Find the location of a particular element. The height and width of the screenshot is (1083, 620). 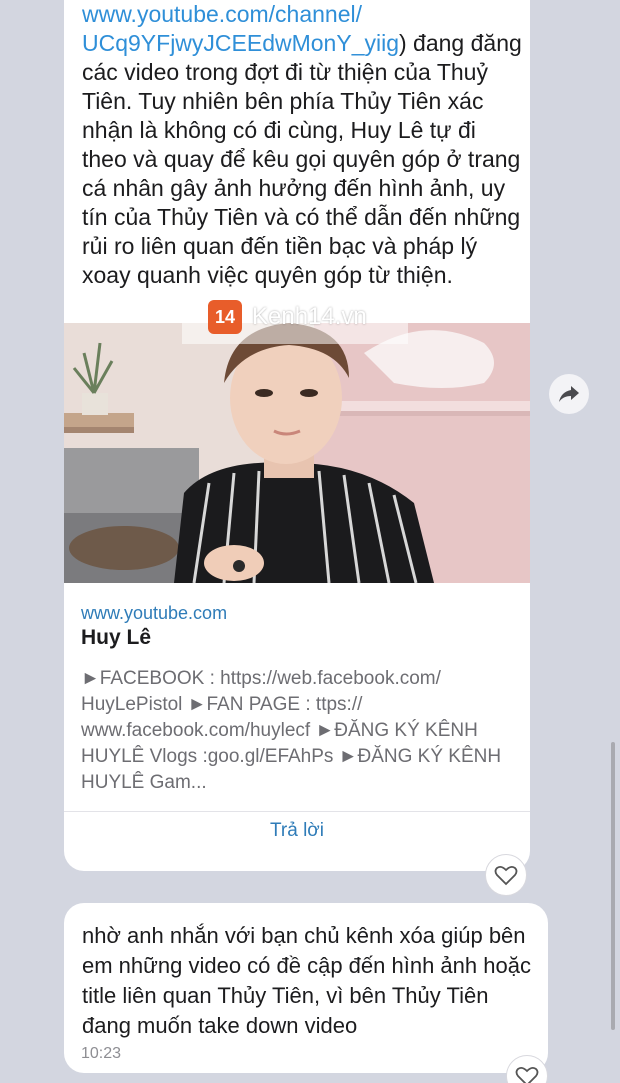

kenh14-watermark: 14 Kenh14.vn is located at coordinates (295, 317).